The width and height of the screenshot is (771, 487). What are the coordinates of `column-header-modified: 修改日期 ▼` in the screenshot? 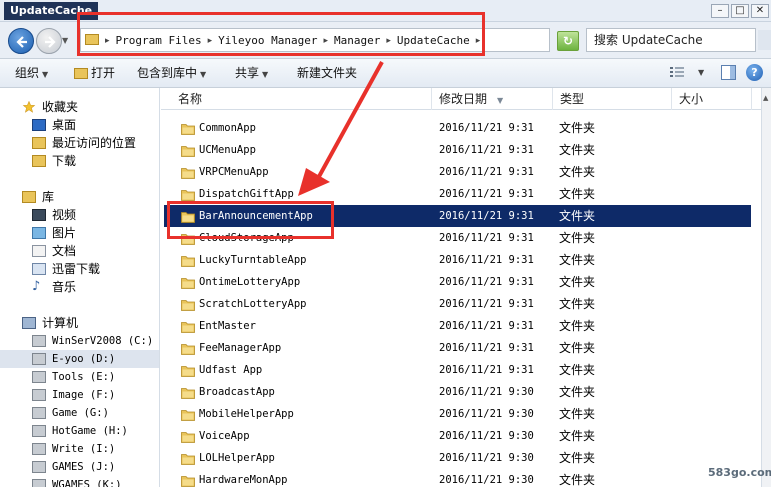 It's located at (492, 99).